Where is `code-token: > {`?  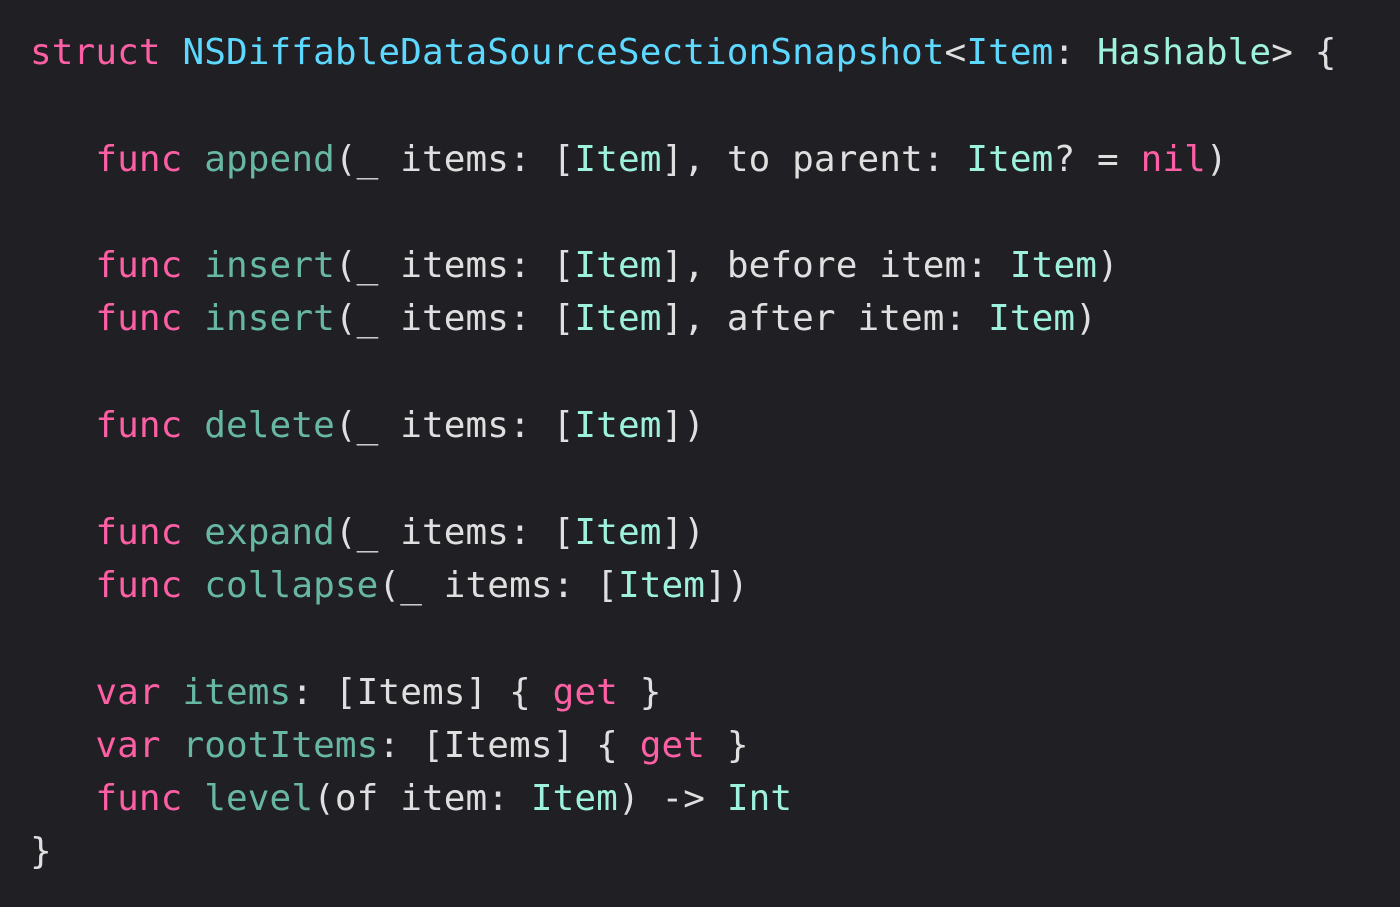
code-token: > { is located at coordinates (1304, 52).